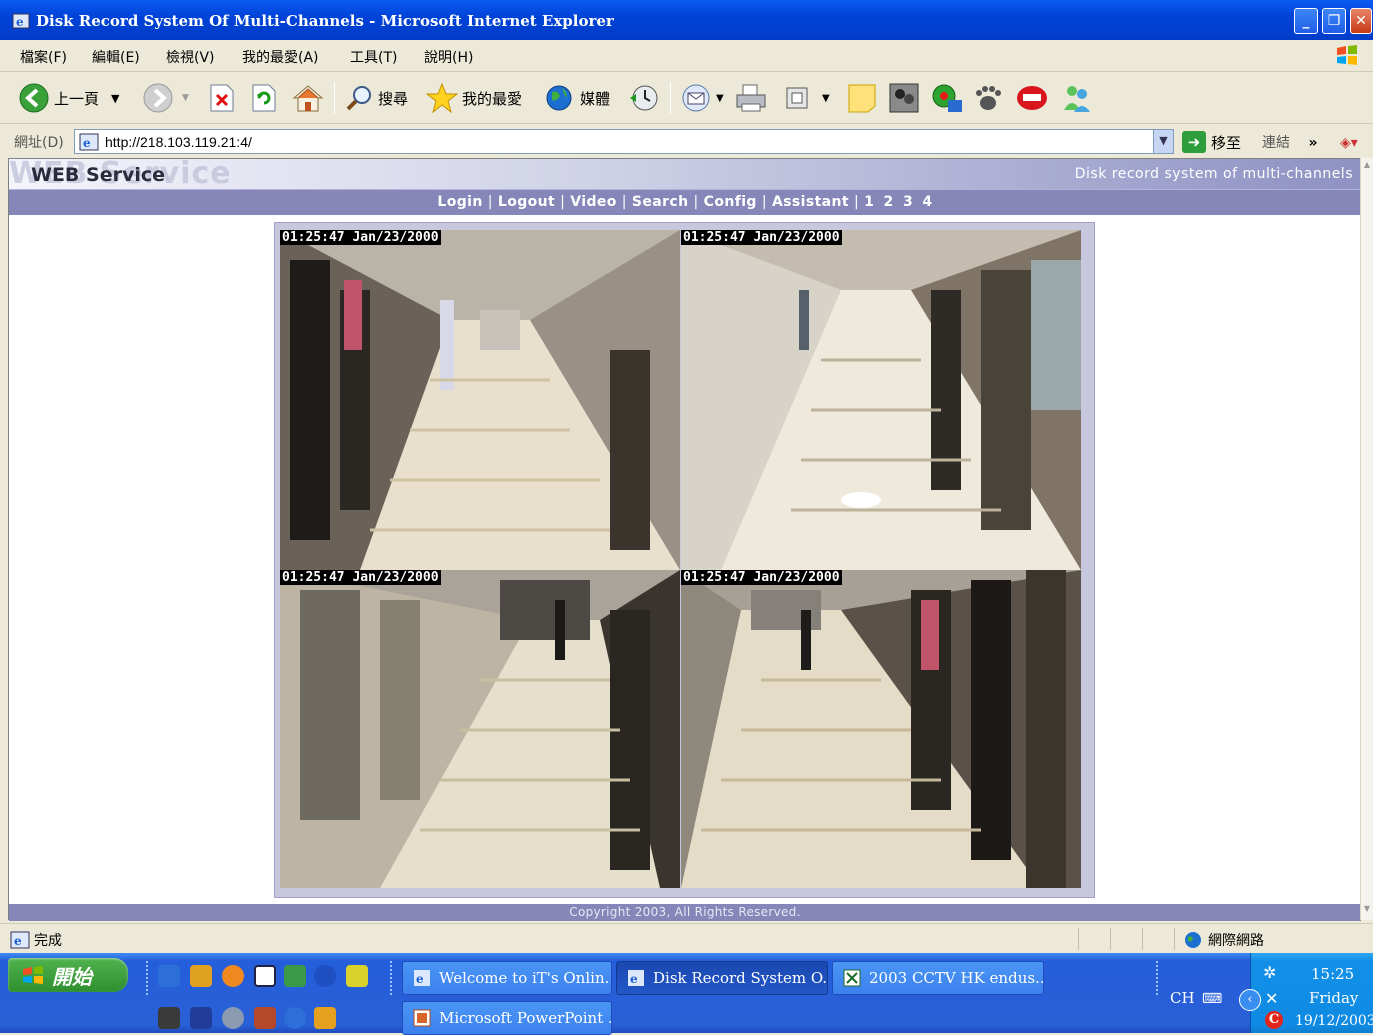 This screenshot has width=1373, height=1035. I want to click on refresh-button, so click(264, 98).